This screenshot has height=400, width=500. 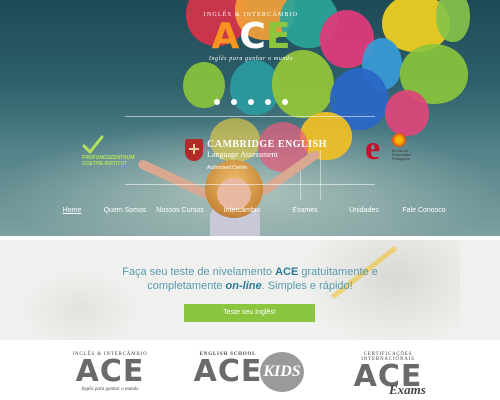 I want to click on logo-letter-e: E, so click(x=278, y=36).